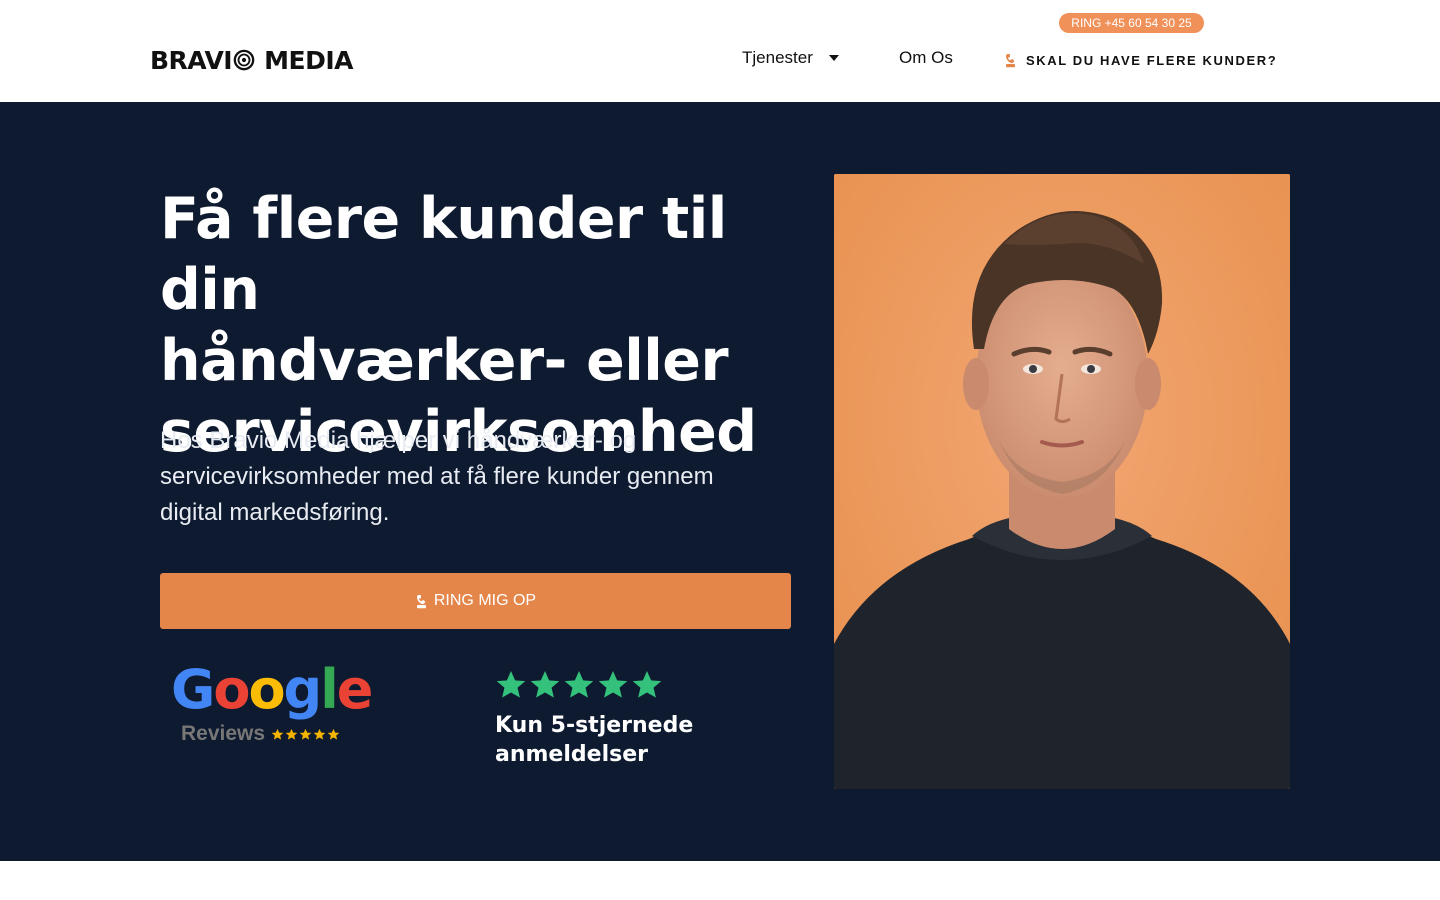 This screenshot has width=1440, height=900. I want to click on rating-block: Kun 5-stjernede anmeldelser, so click(645, 719).